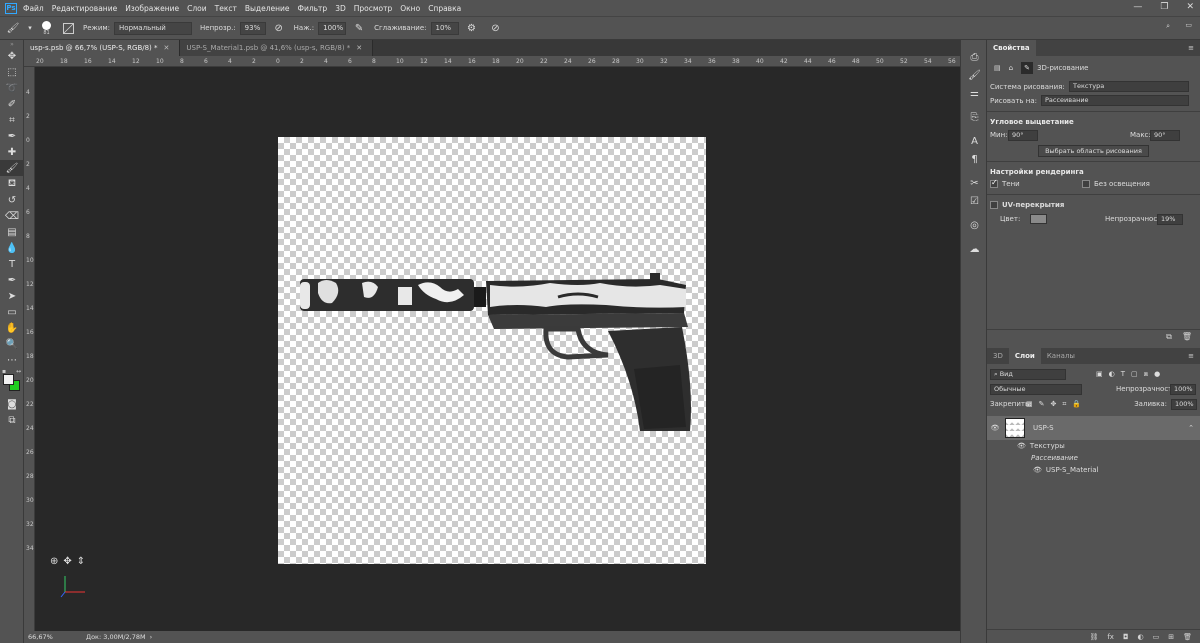 The width and height of the screenshot is (1200, 643). Describe the element at coordinates (994, 183) in the screenshot. I see `shadows-checkbox` at that location.